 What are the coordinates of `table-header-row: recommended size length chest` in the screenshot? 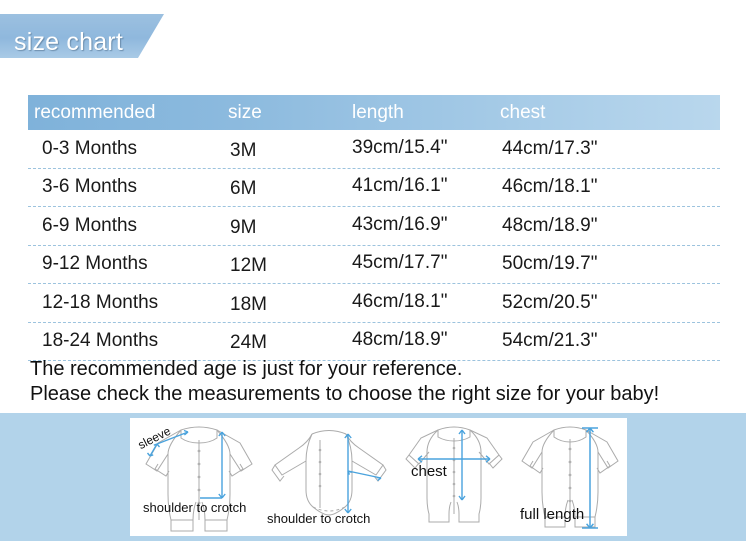 It's located at (374, 112).